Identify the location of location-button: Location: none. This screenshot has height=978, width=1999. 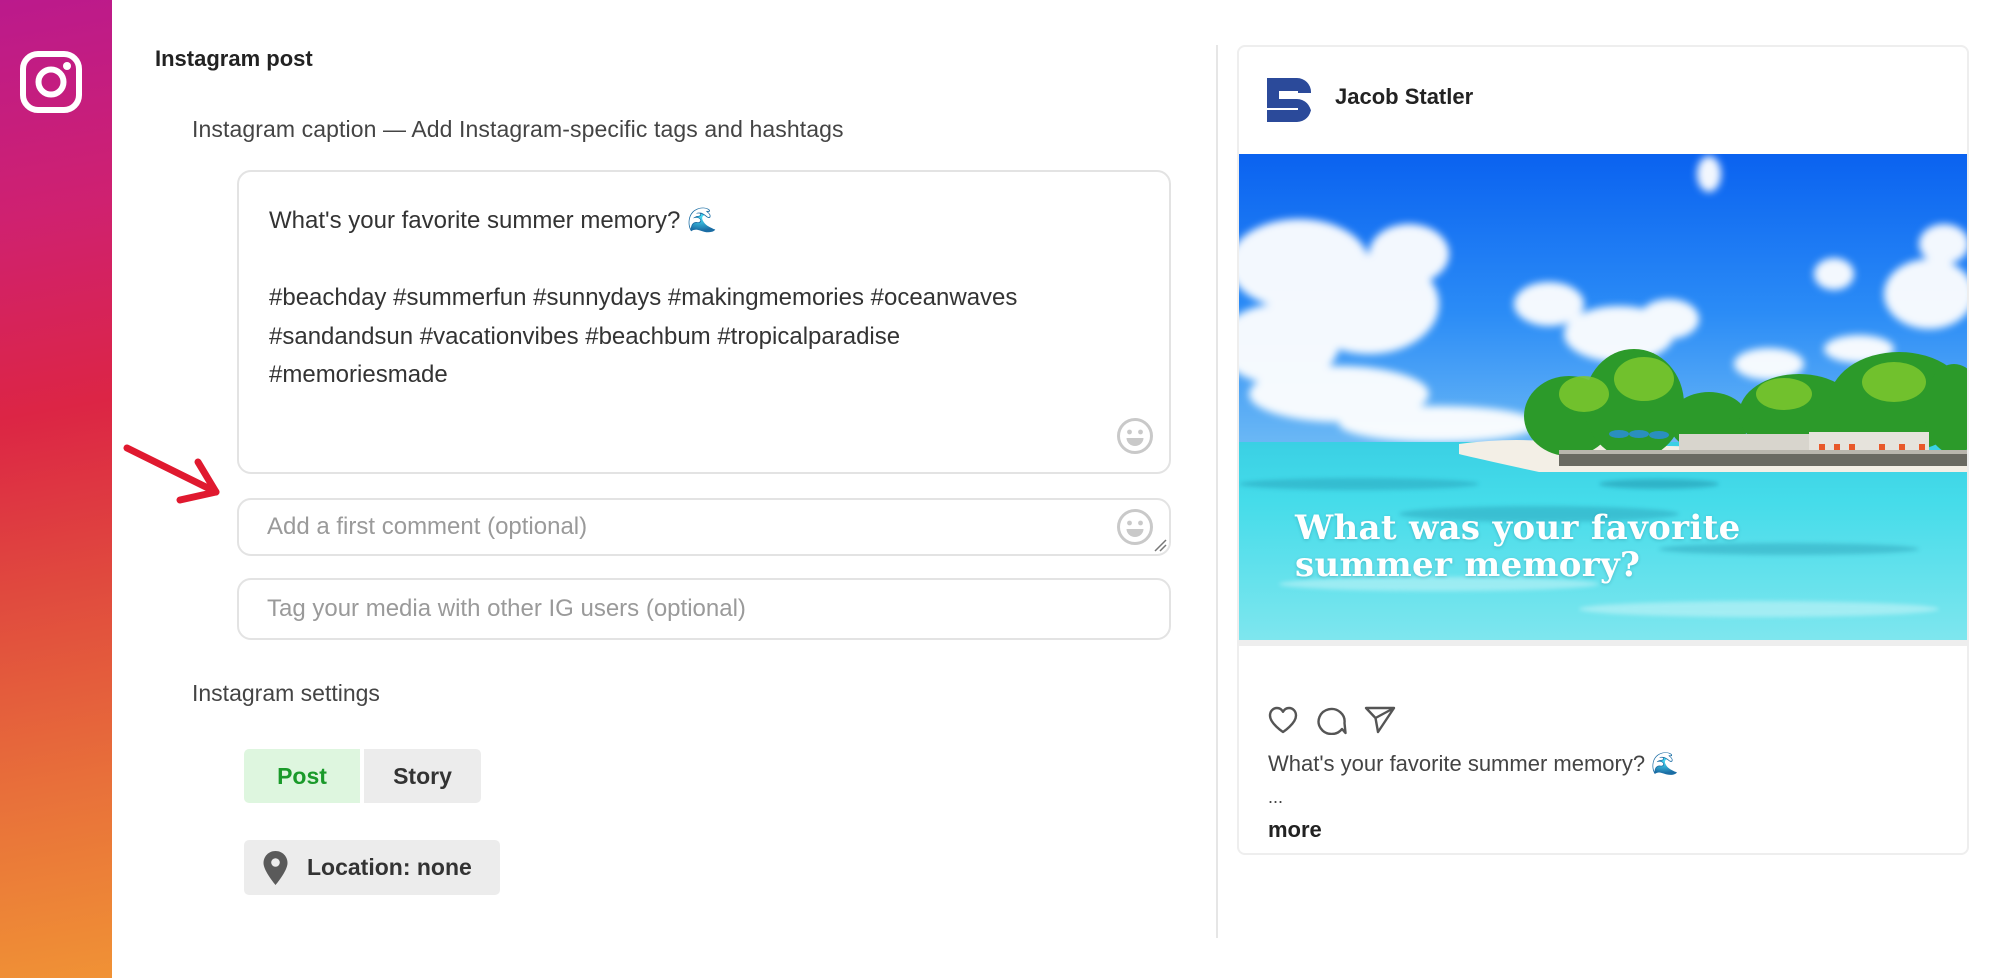
(372, 867).